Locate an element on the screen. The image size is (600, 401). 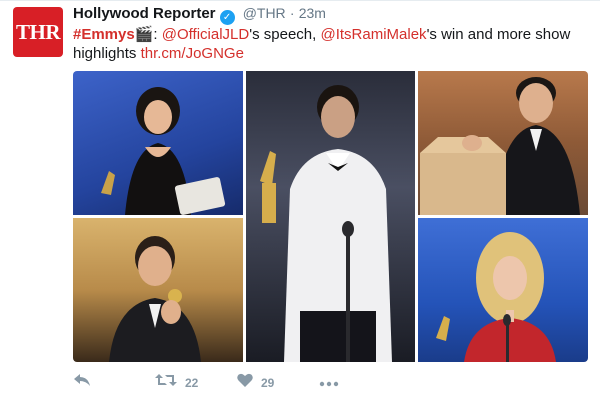
photo-matt-damon is located at coordinates (158, 290).